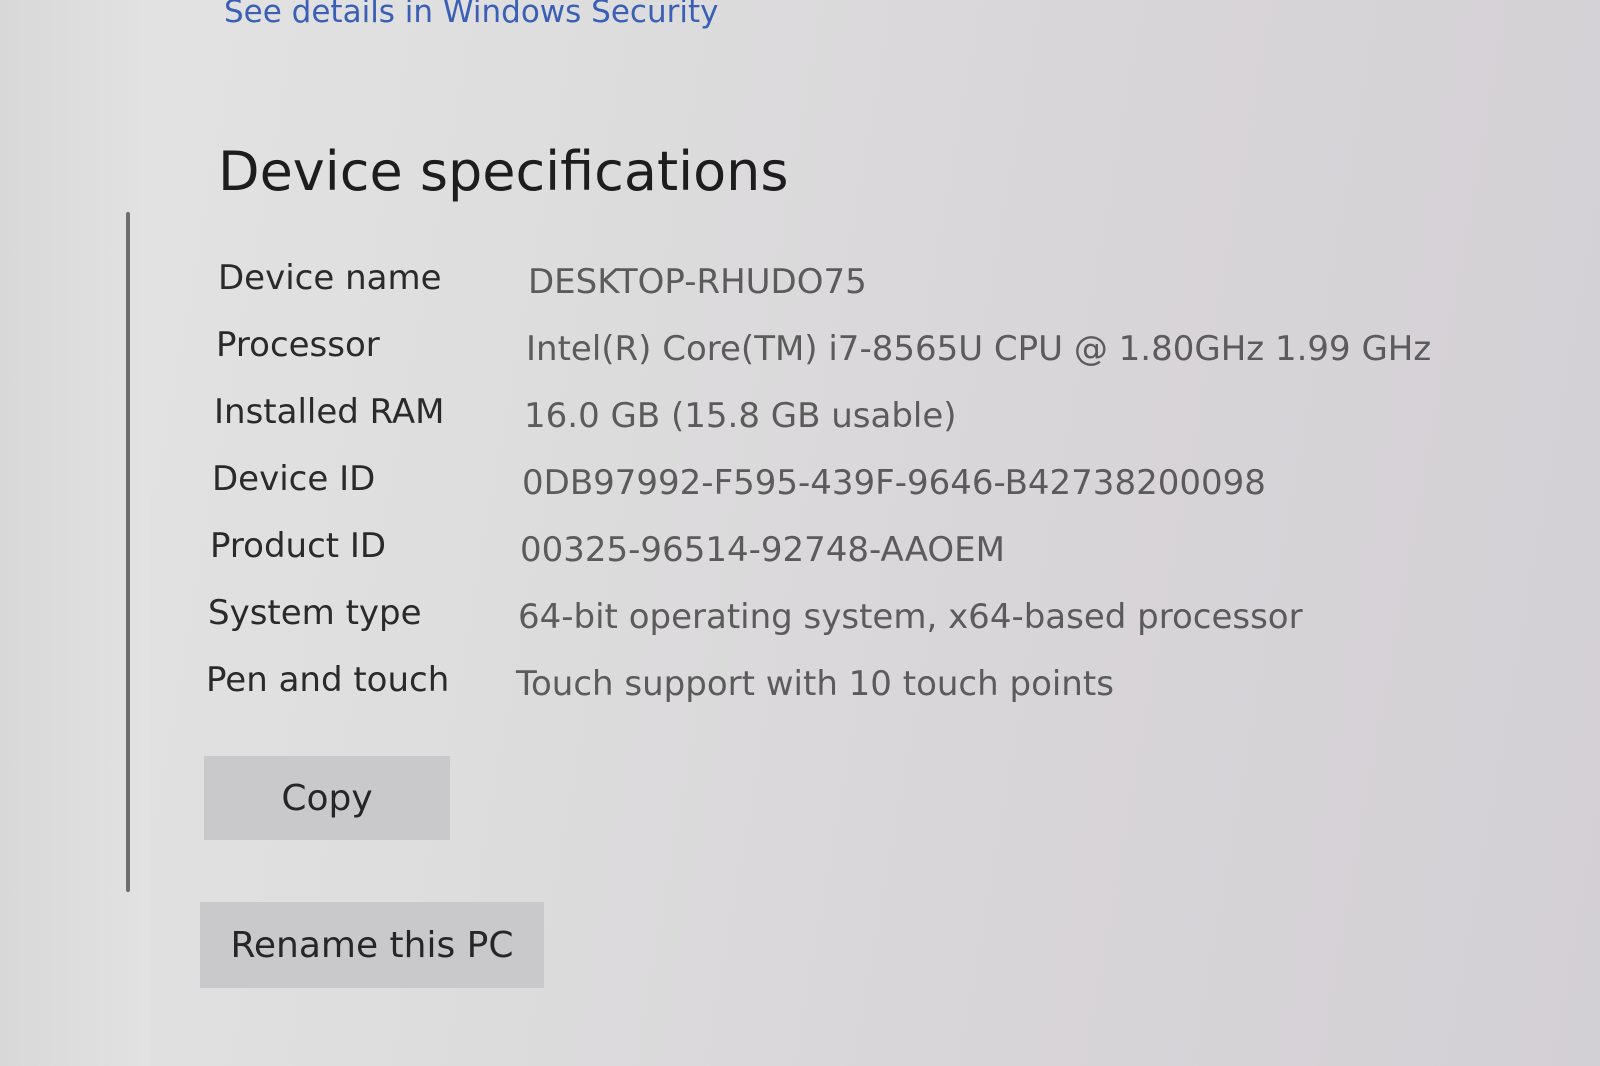  I want to click on copy-button: Copy, so click(327, 798).